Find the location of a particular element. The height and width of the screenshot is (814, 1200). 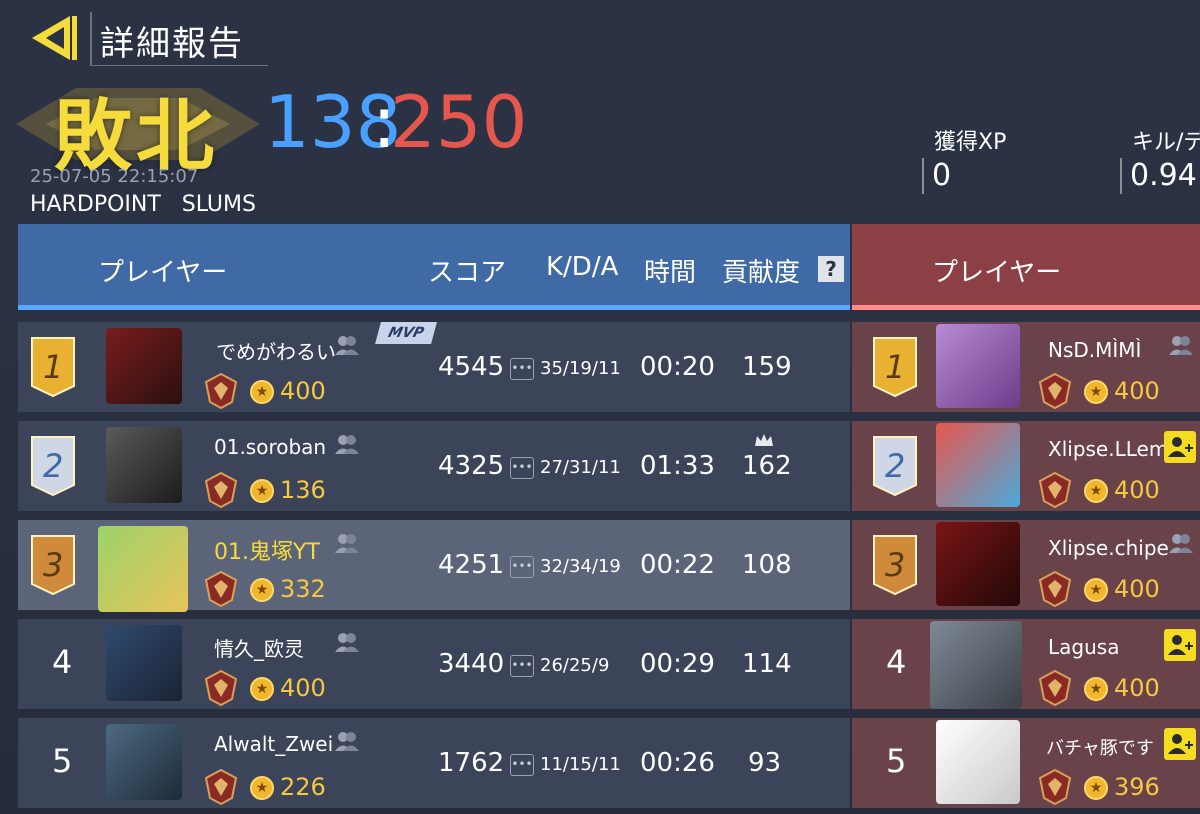

player-points: 332 is located at coordinates (303, 589).